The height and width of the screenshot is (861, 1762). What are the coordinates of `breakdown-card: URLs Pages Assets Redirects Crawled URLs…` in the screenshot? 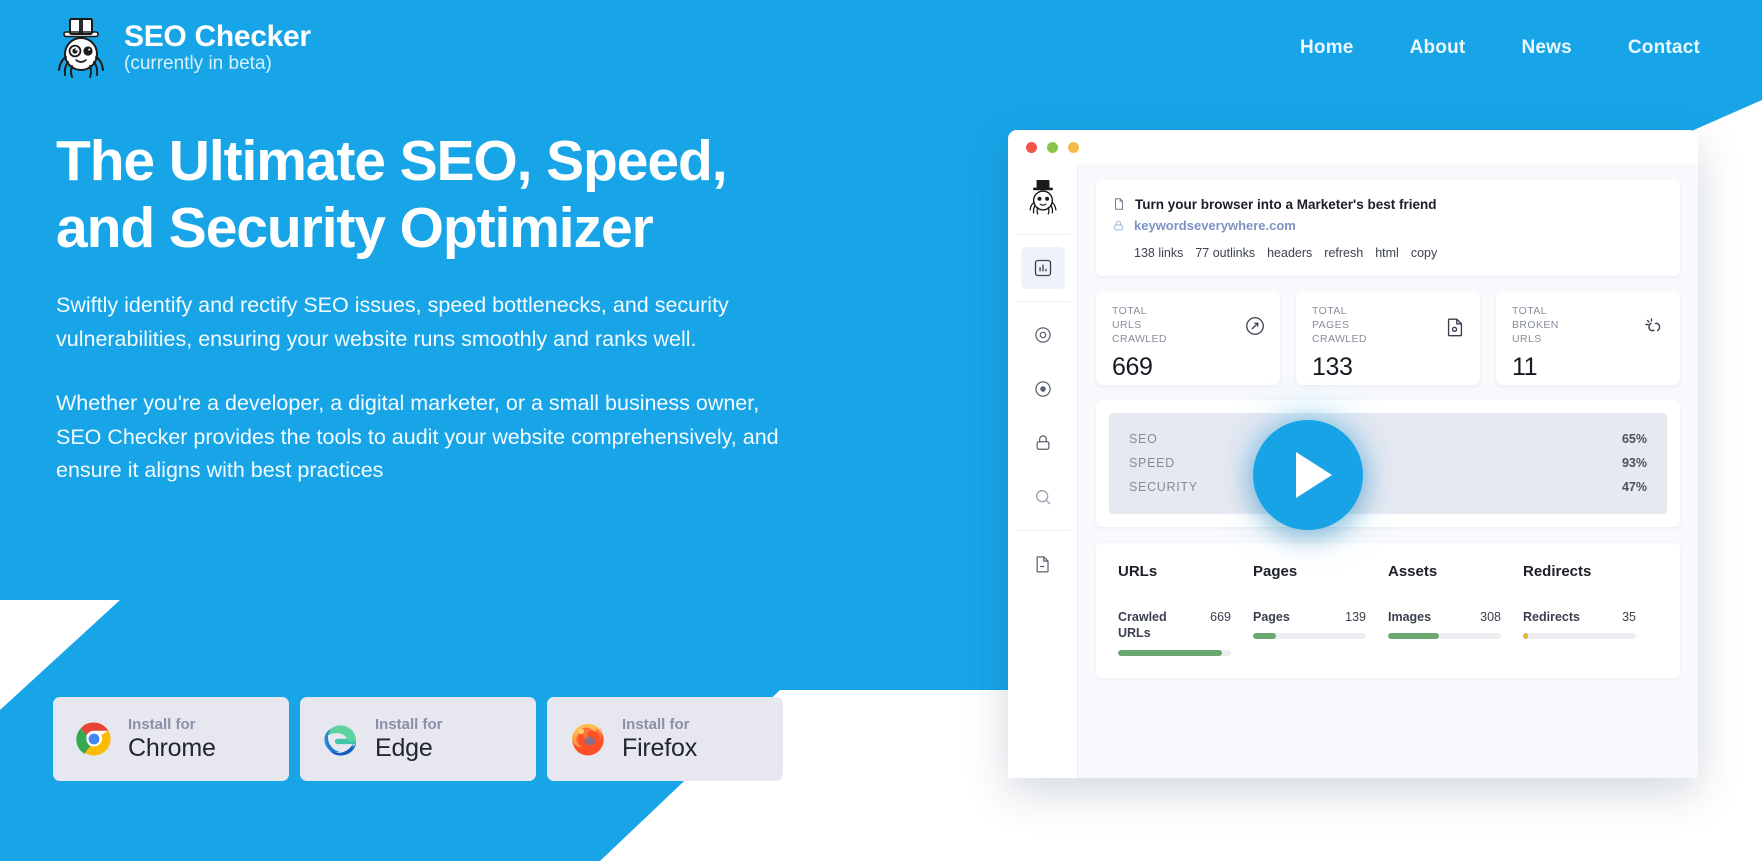 It's located at (1388, 610).